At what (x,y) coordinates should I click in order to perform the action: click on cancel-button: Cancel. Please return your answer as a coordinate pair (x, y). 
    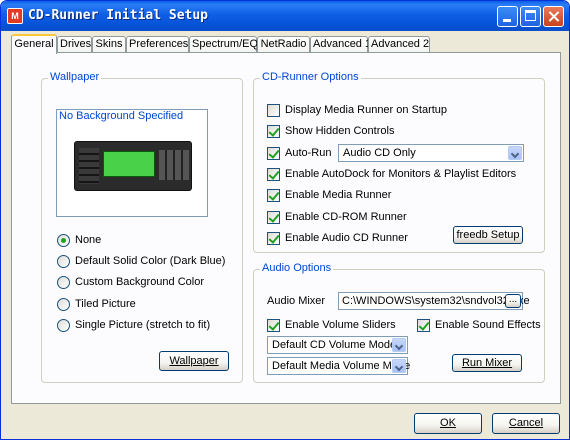
    Looking at the image, I should click on (526, 423).